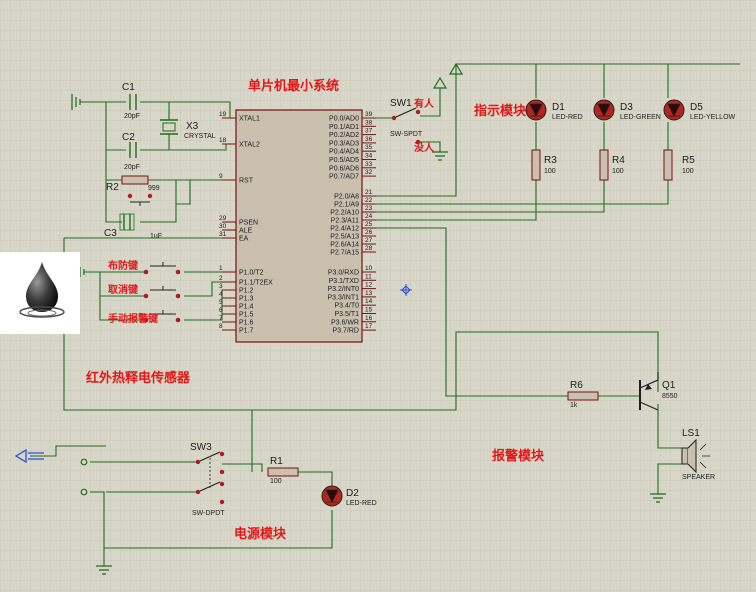 This screenshot has width=756, height=592. Describe the element at coordinates (223, 114) in the screenshot. I see `mcu-pin-number: 19` at that location.